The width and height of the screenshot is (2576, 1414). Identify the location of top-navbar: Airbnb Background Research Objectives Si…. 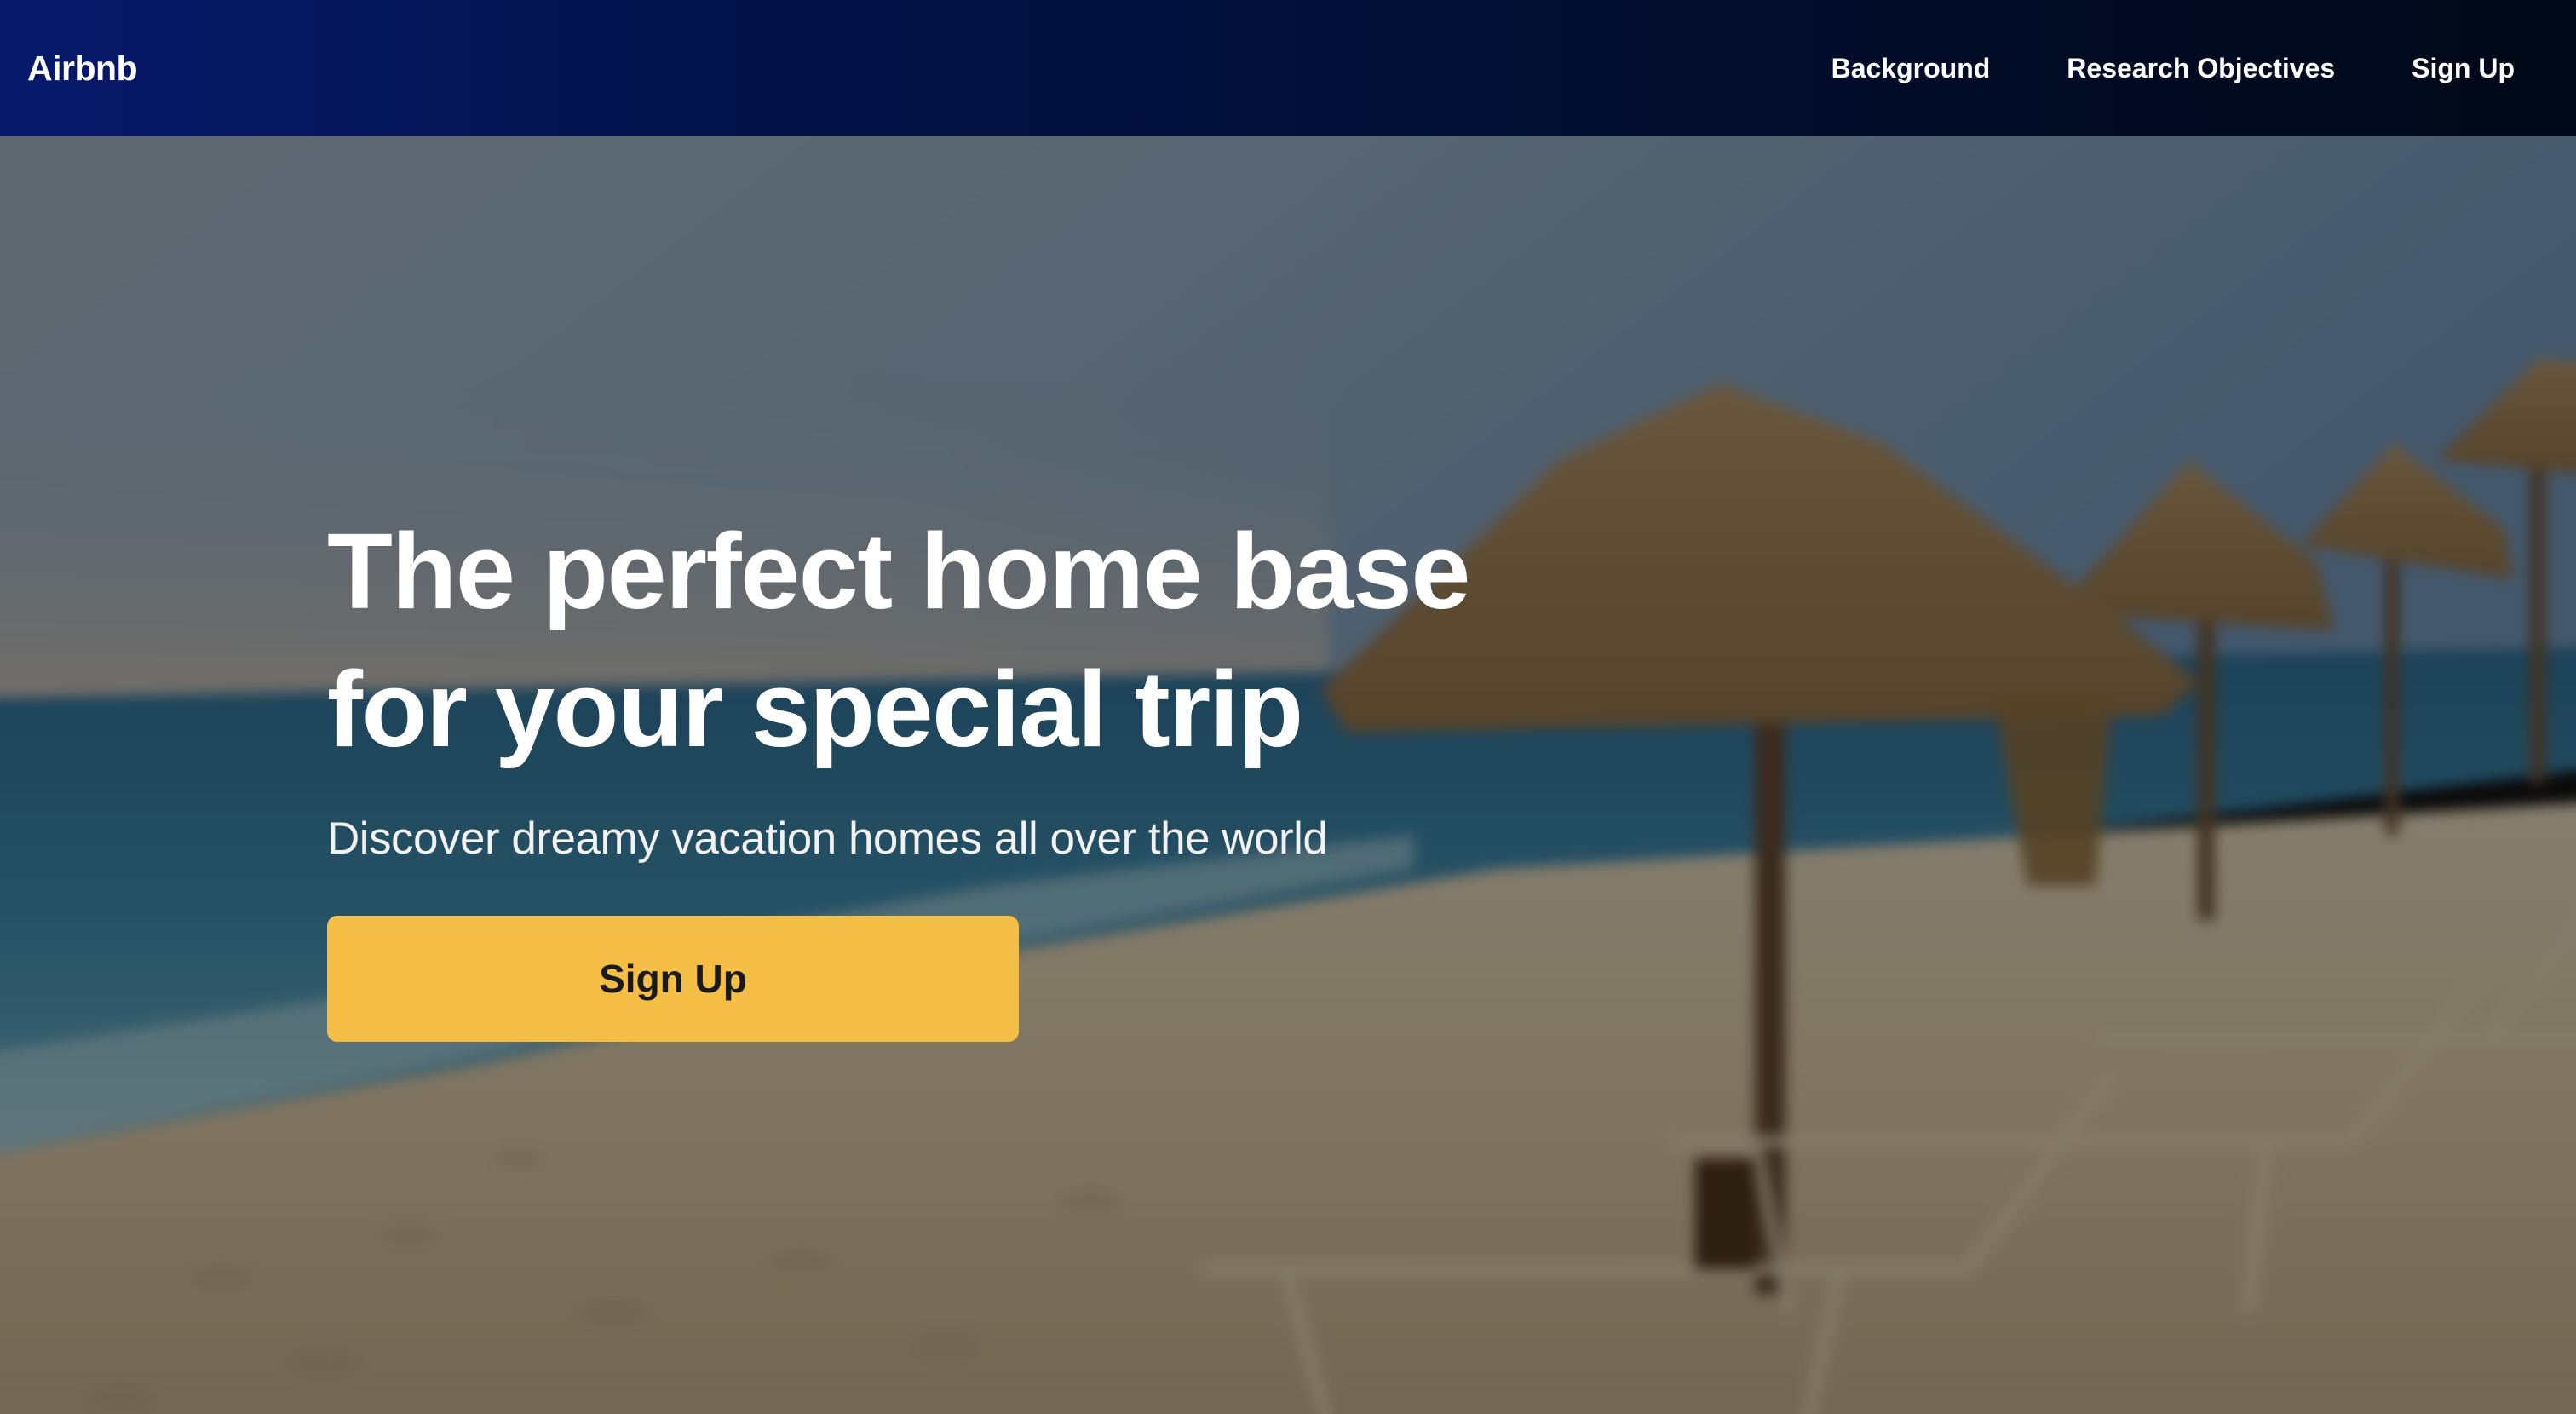
(1288, 68).